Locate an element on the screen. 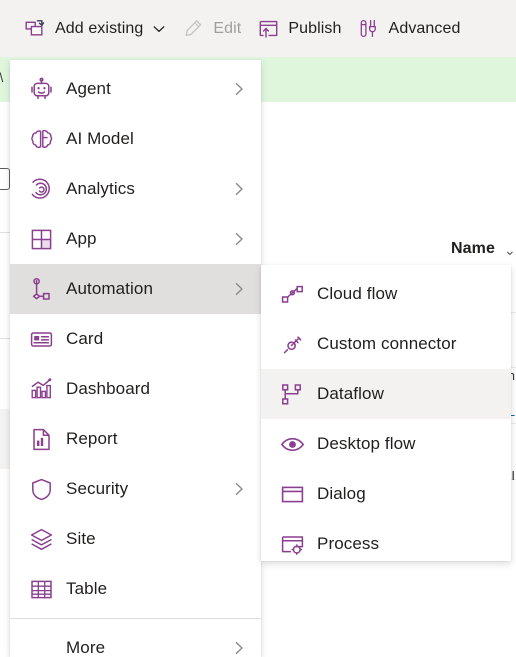 The image size is (516, 657). menu-divider is located at coordinates (135, 618).